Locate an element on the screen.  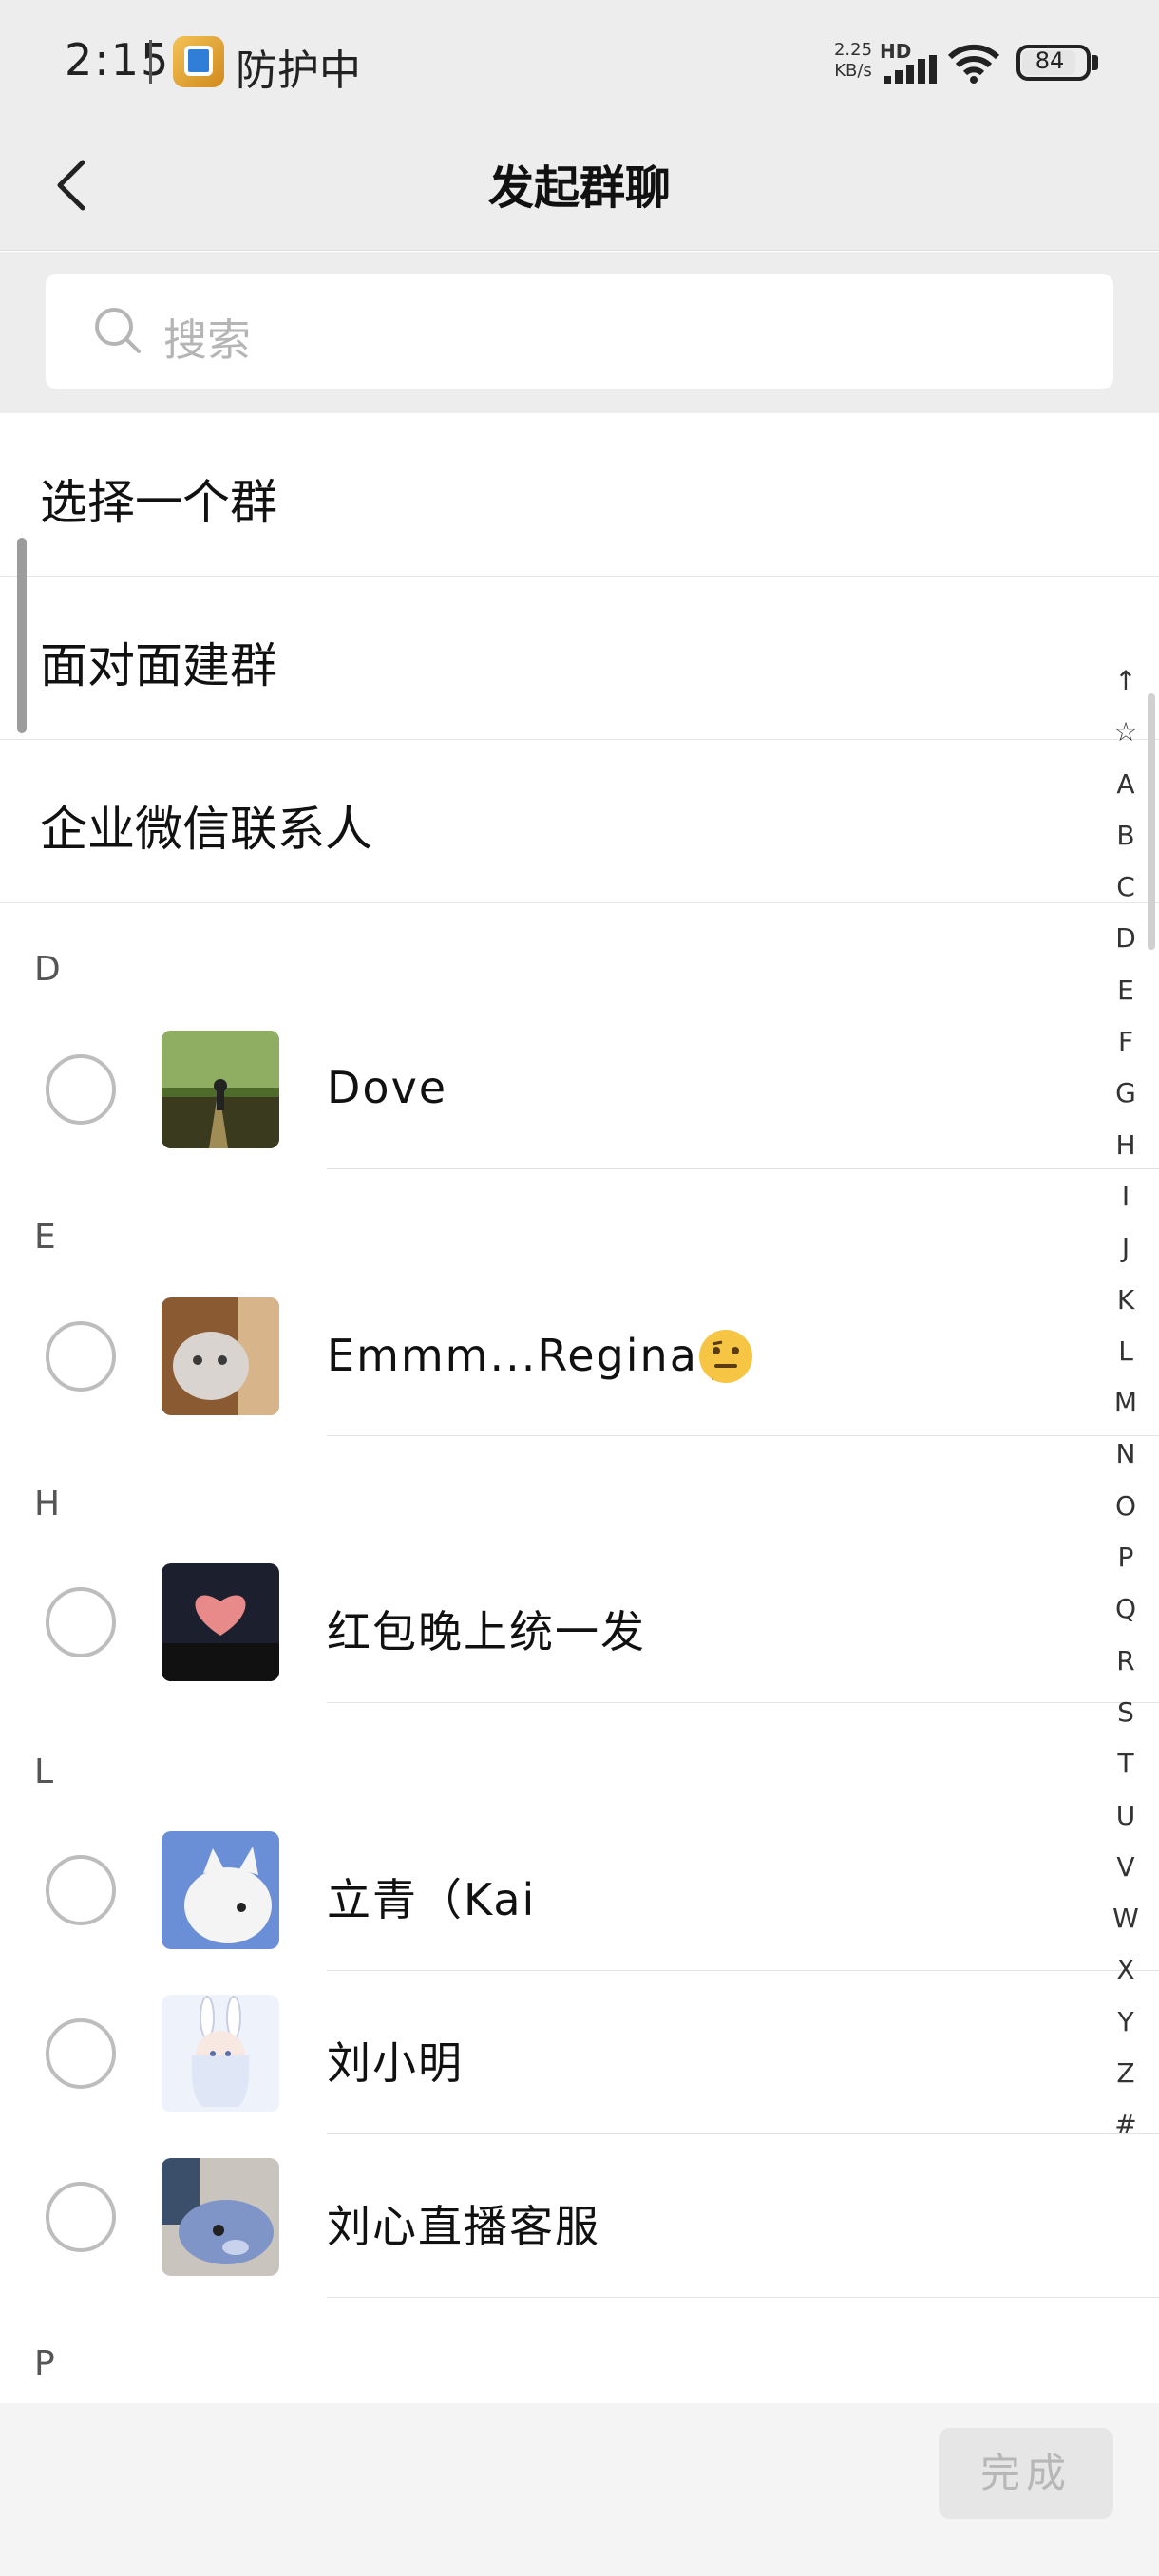
alphabet-index: ↑ ☆ A B C D E F G H I J K L M N O P Q R S T U V W X Y Z # is located at coordinates (1126, 1403).